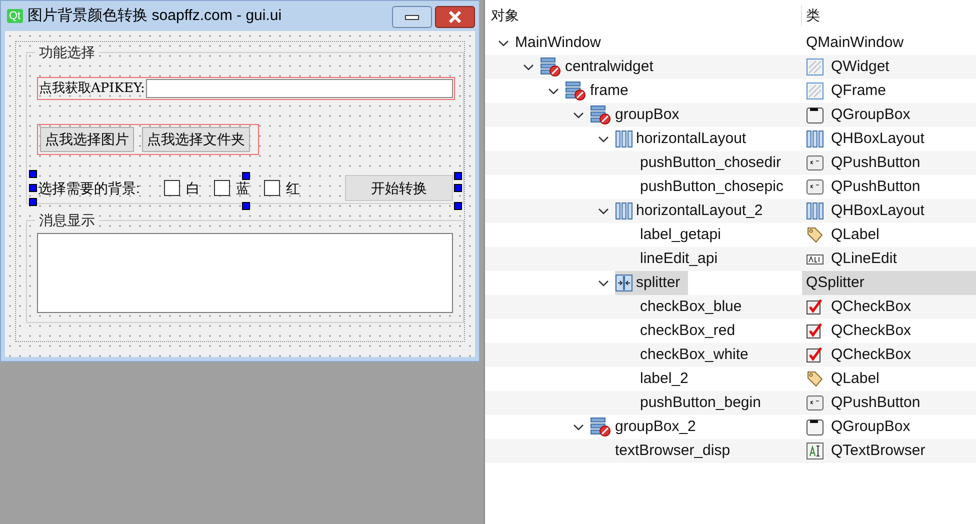 The image size is (976, 524). What do you see at coordinates (299, 88) in the screenshot?
I see `api-input-field` at bounding box center [299, 88].